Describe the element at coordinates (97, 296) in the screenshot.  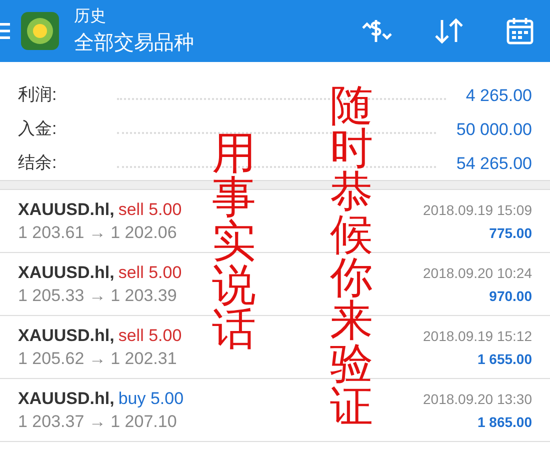
I see `deal-prices: 1 205.33 → 1 203.39` at that location.